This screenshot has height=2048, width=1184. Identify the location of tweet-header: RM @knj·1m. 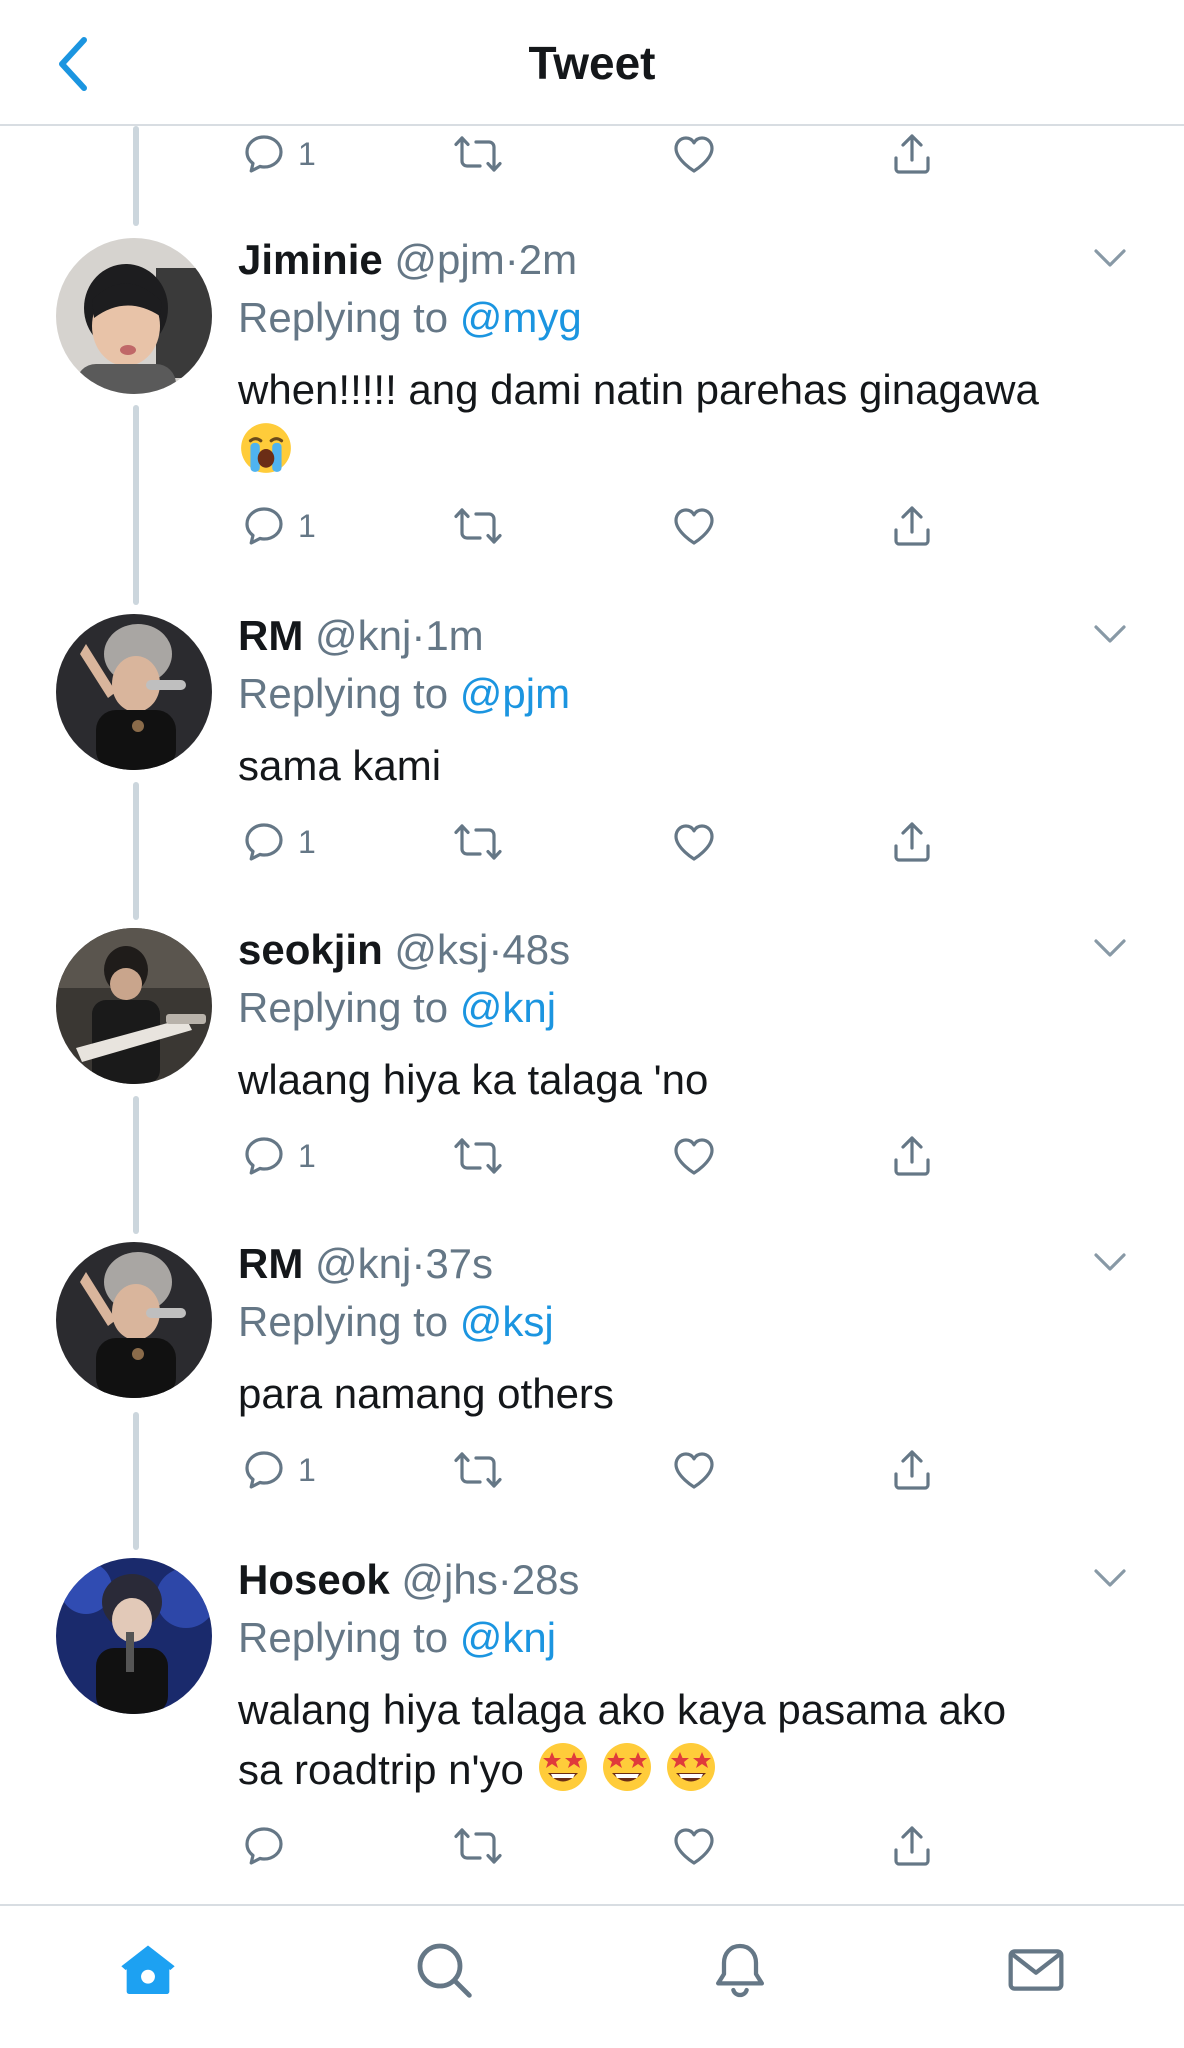
(361, 636).